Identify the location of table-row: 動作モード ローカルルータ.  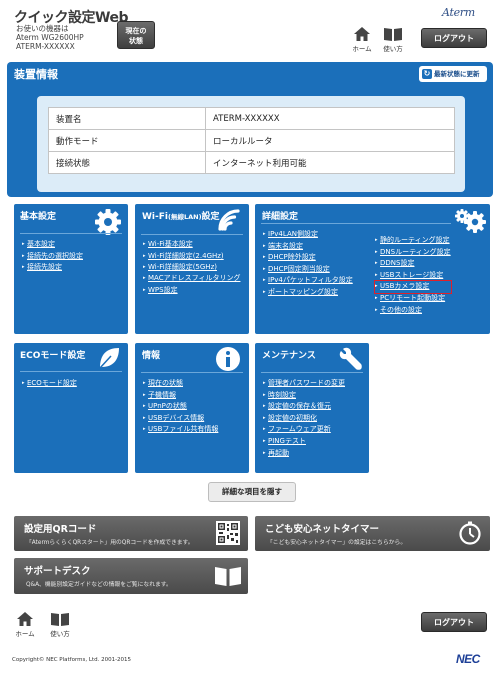
(251, 140).